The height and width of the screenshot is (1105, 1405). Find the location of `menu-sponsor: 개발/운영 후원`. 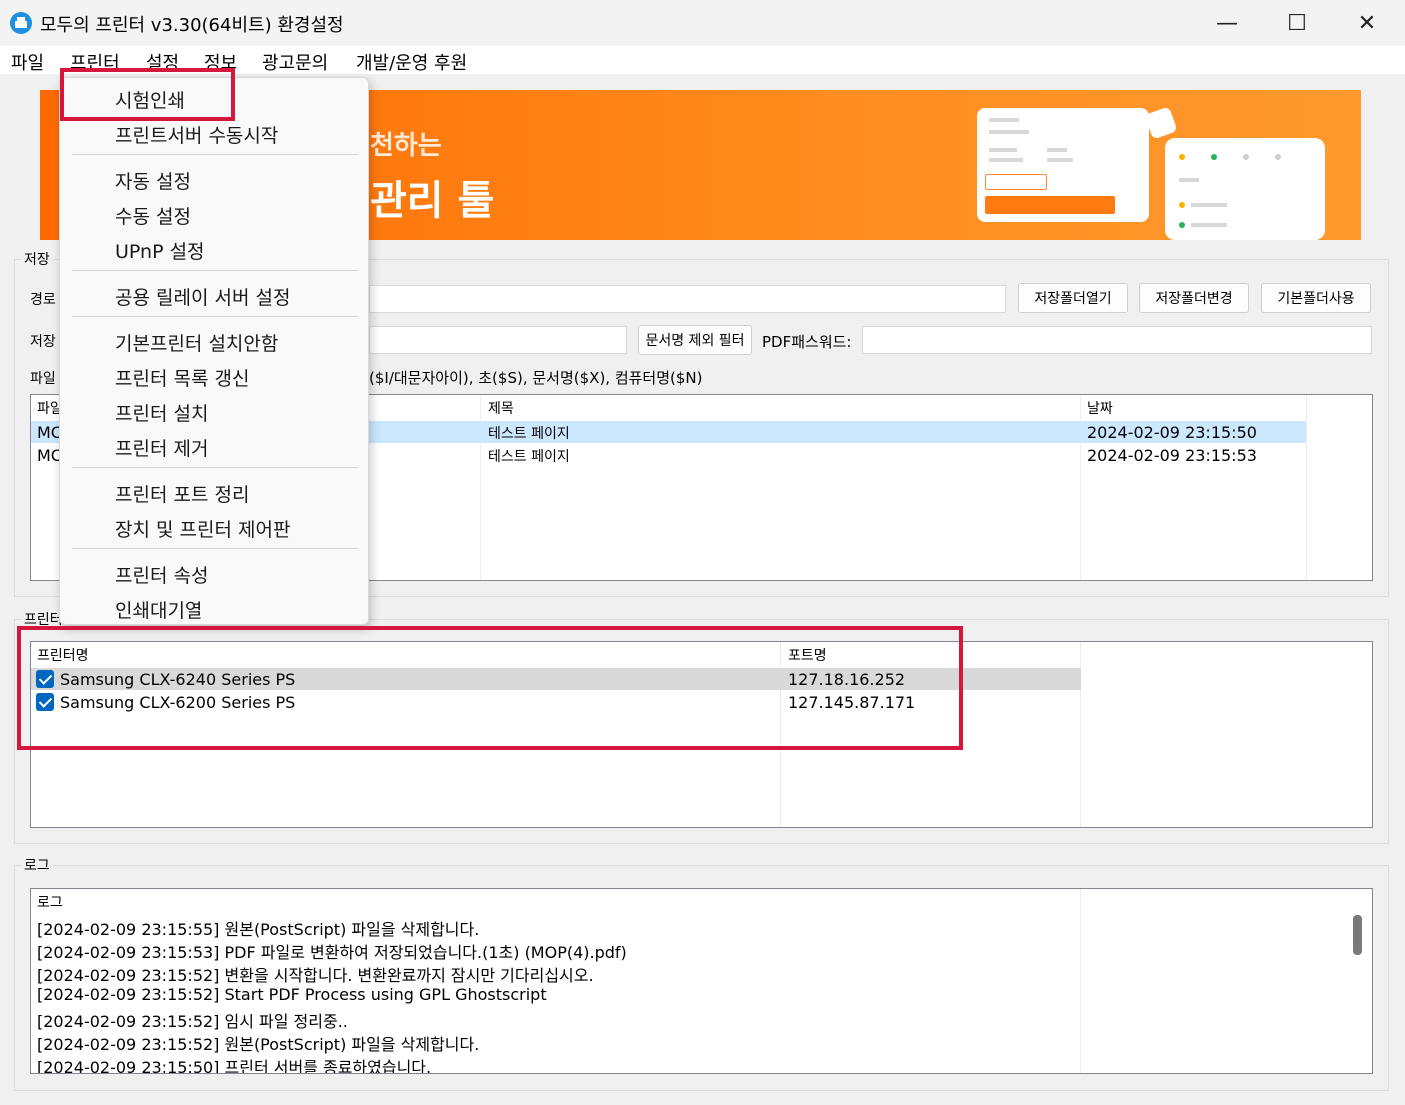

menu-sponsor: 개발/운영 후원 is located at coordinates (411, 62).